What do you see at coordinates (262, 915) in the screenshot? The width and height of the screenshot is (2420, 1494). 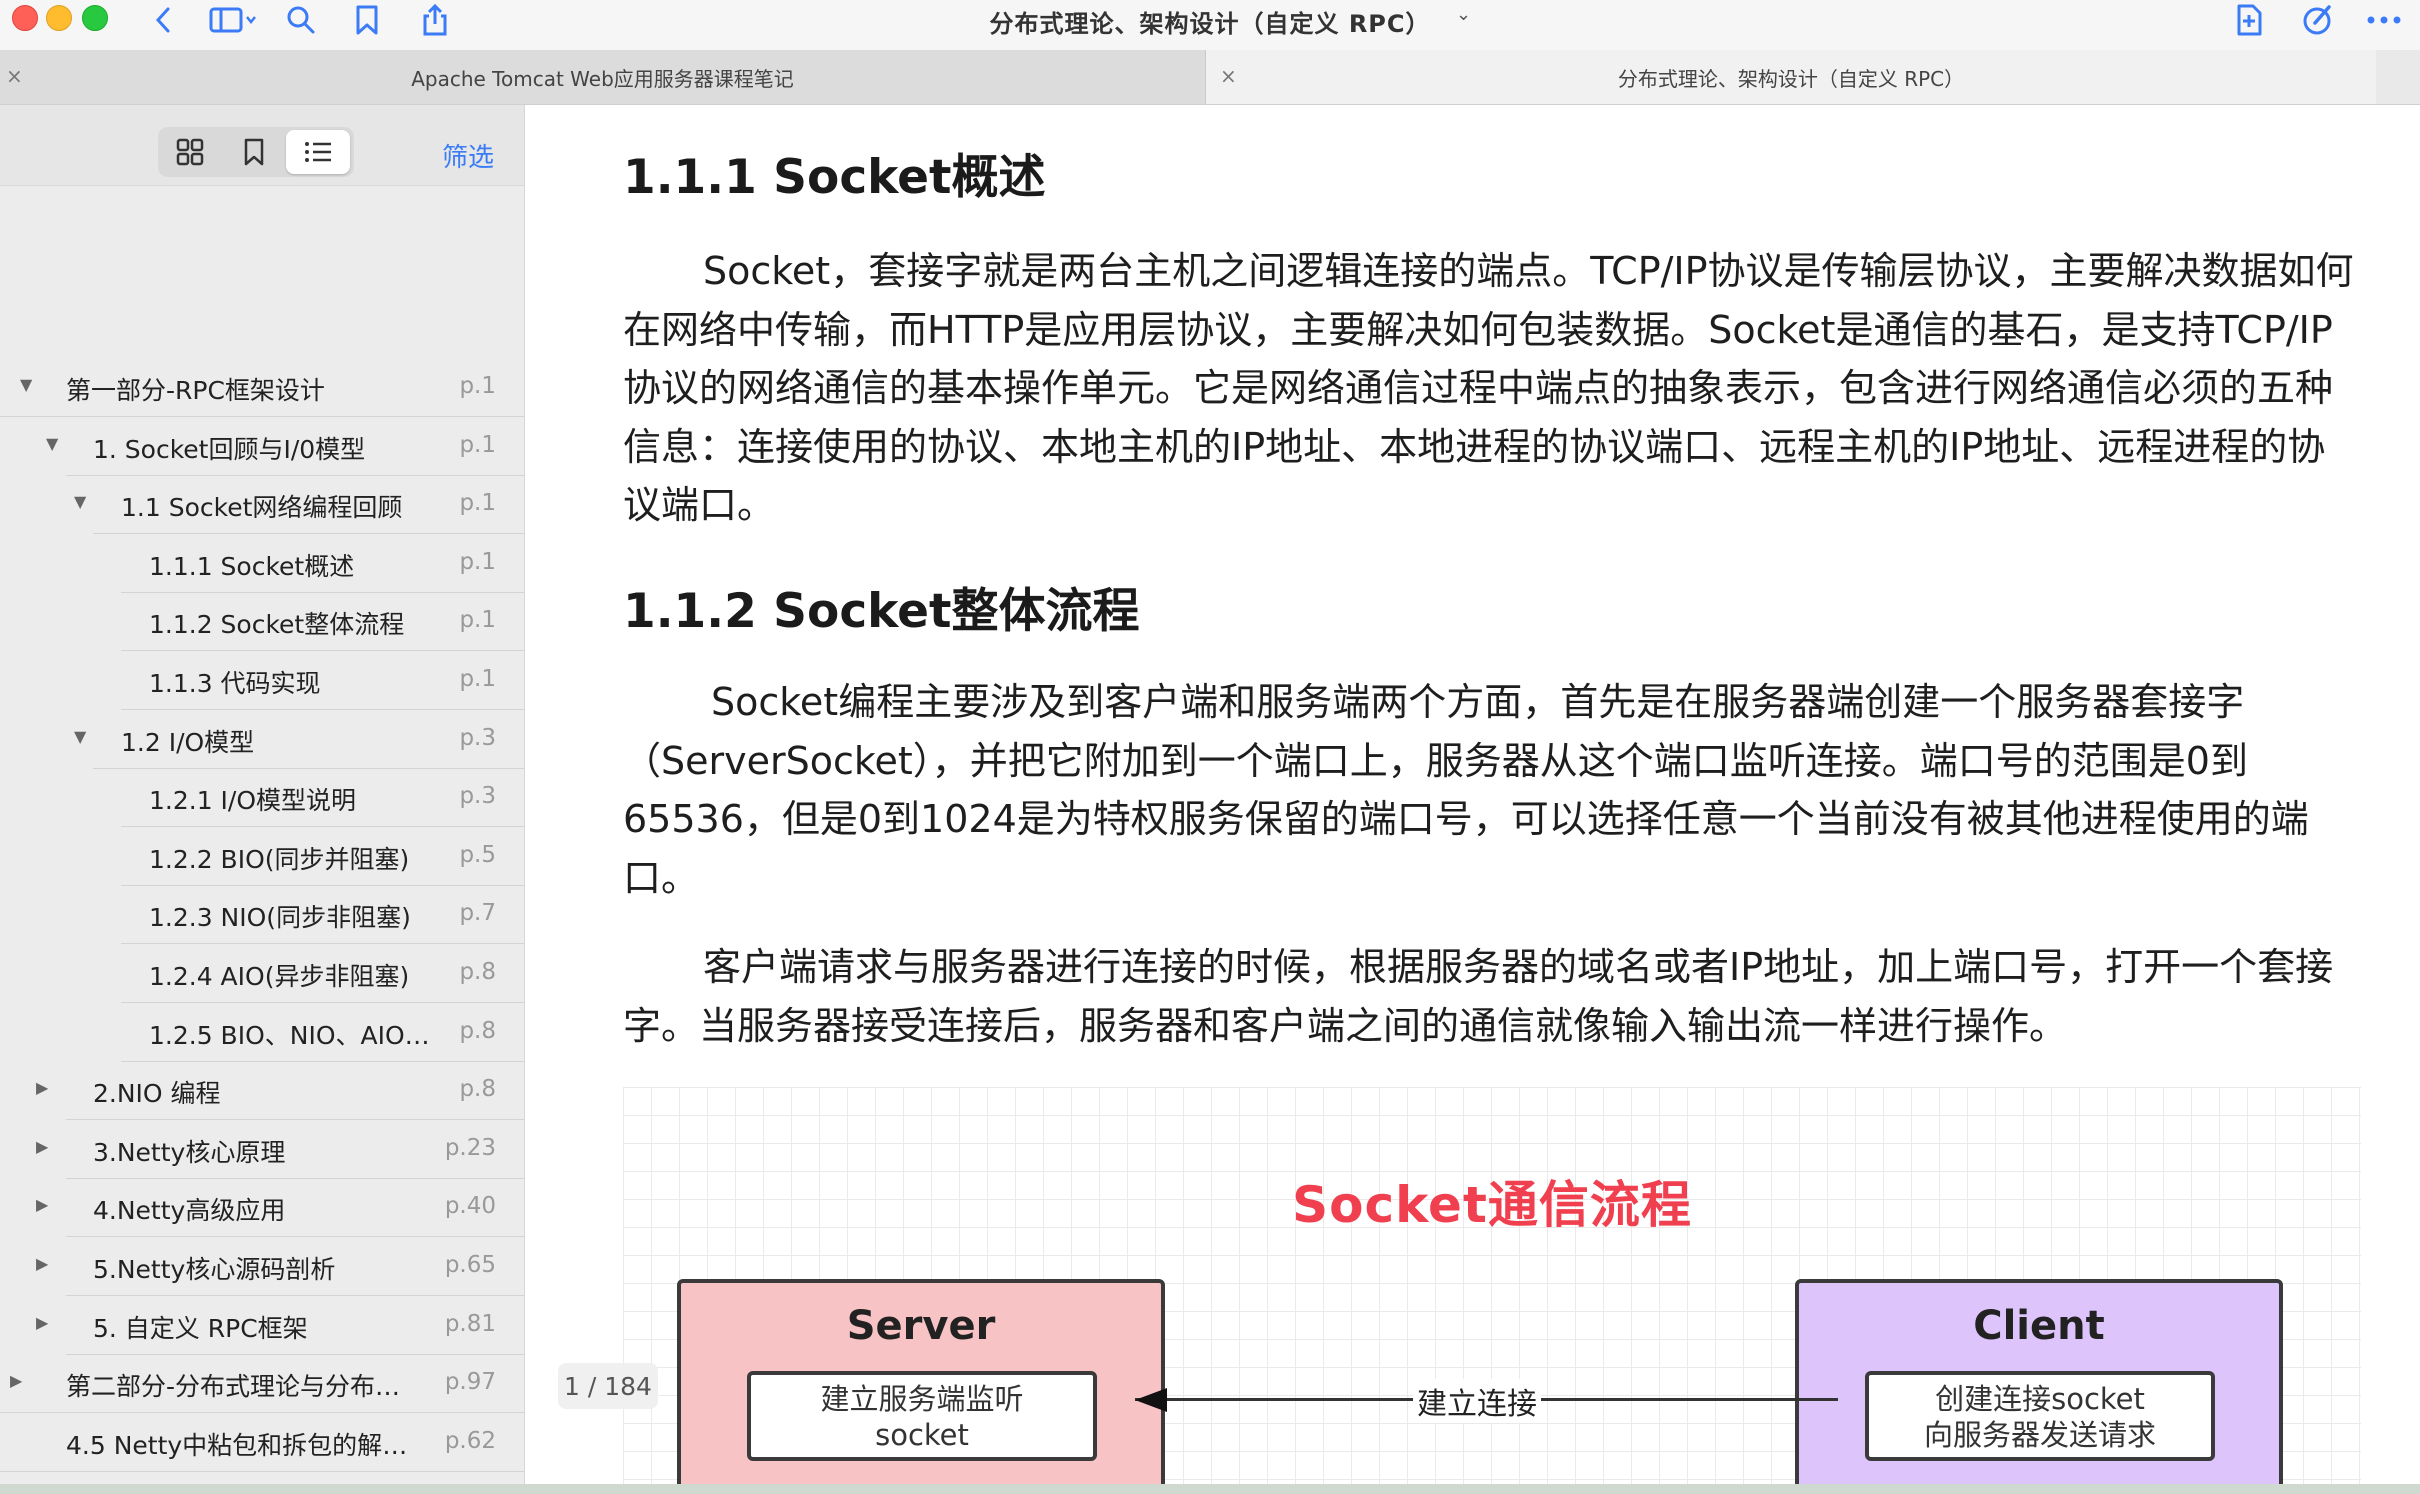 I see `outline-item: 1.2.3 NIO(同步非阻塞) p.7` at bounding box center [262, 915].